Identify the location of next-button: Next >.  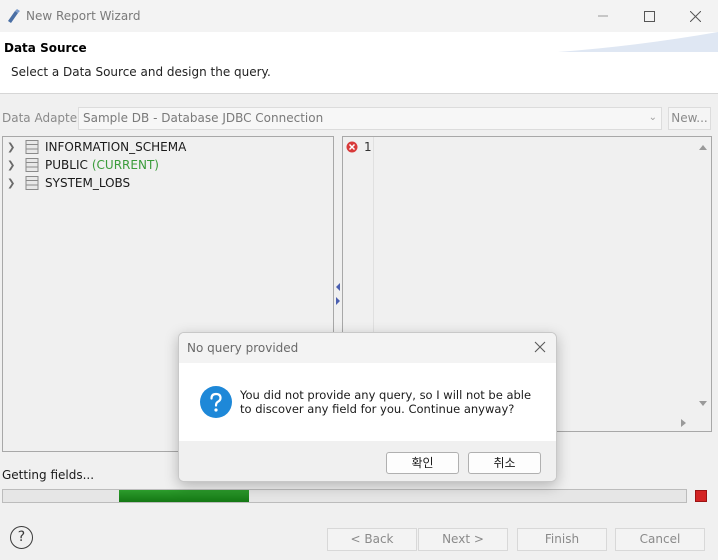
(463, 539).